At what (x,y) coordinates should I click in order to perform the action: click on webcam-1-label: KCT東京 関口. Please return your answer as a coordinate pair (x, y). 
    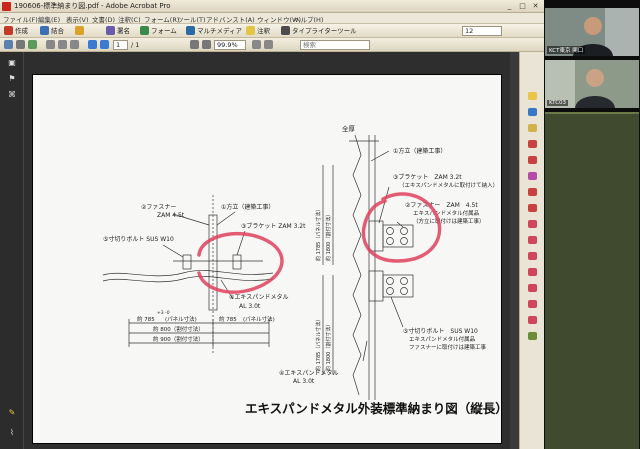
    Looking at the image, I should click on (566, 50).